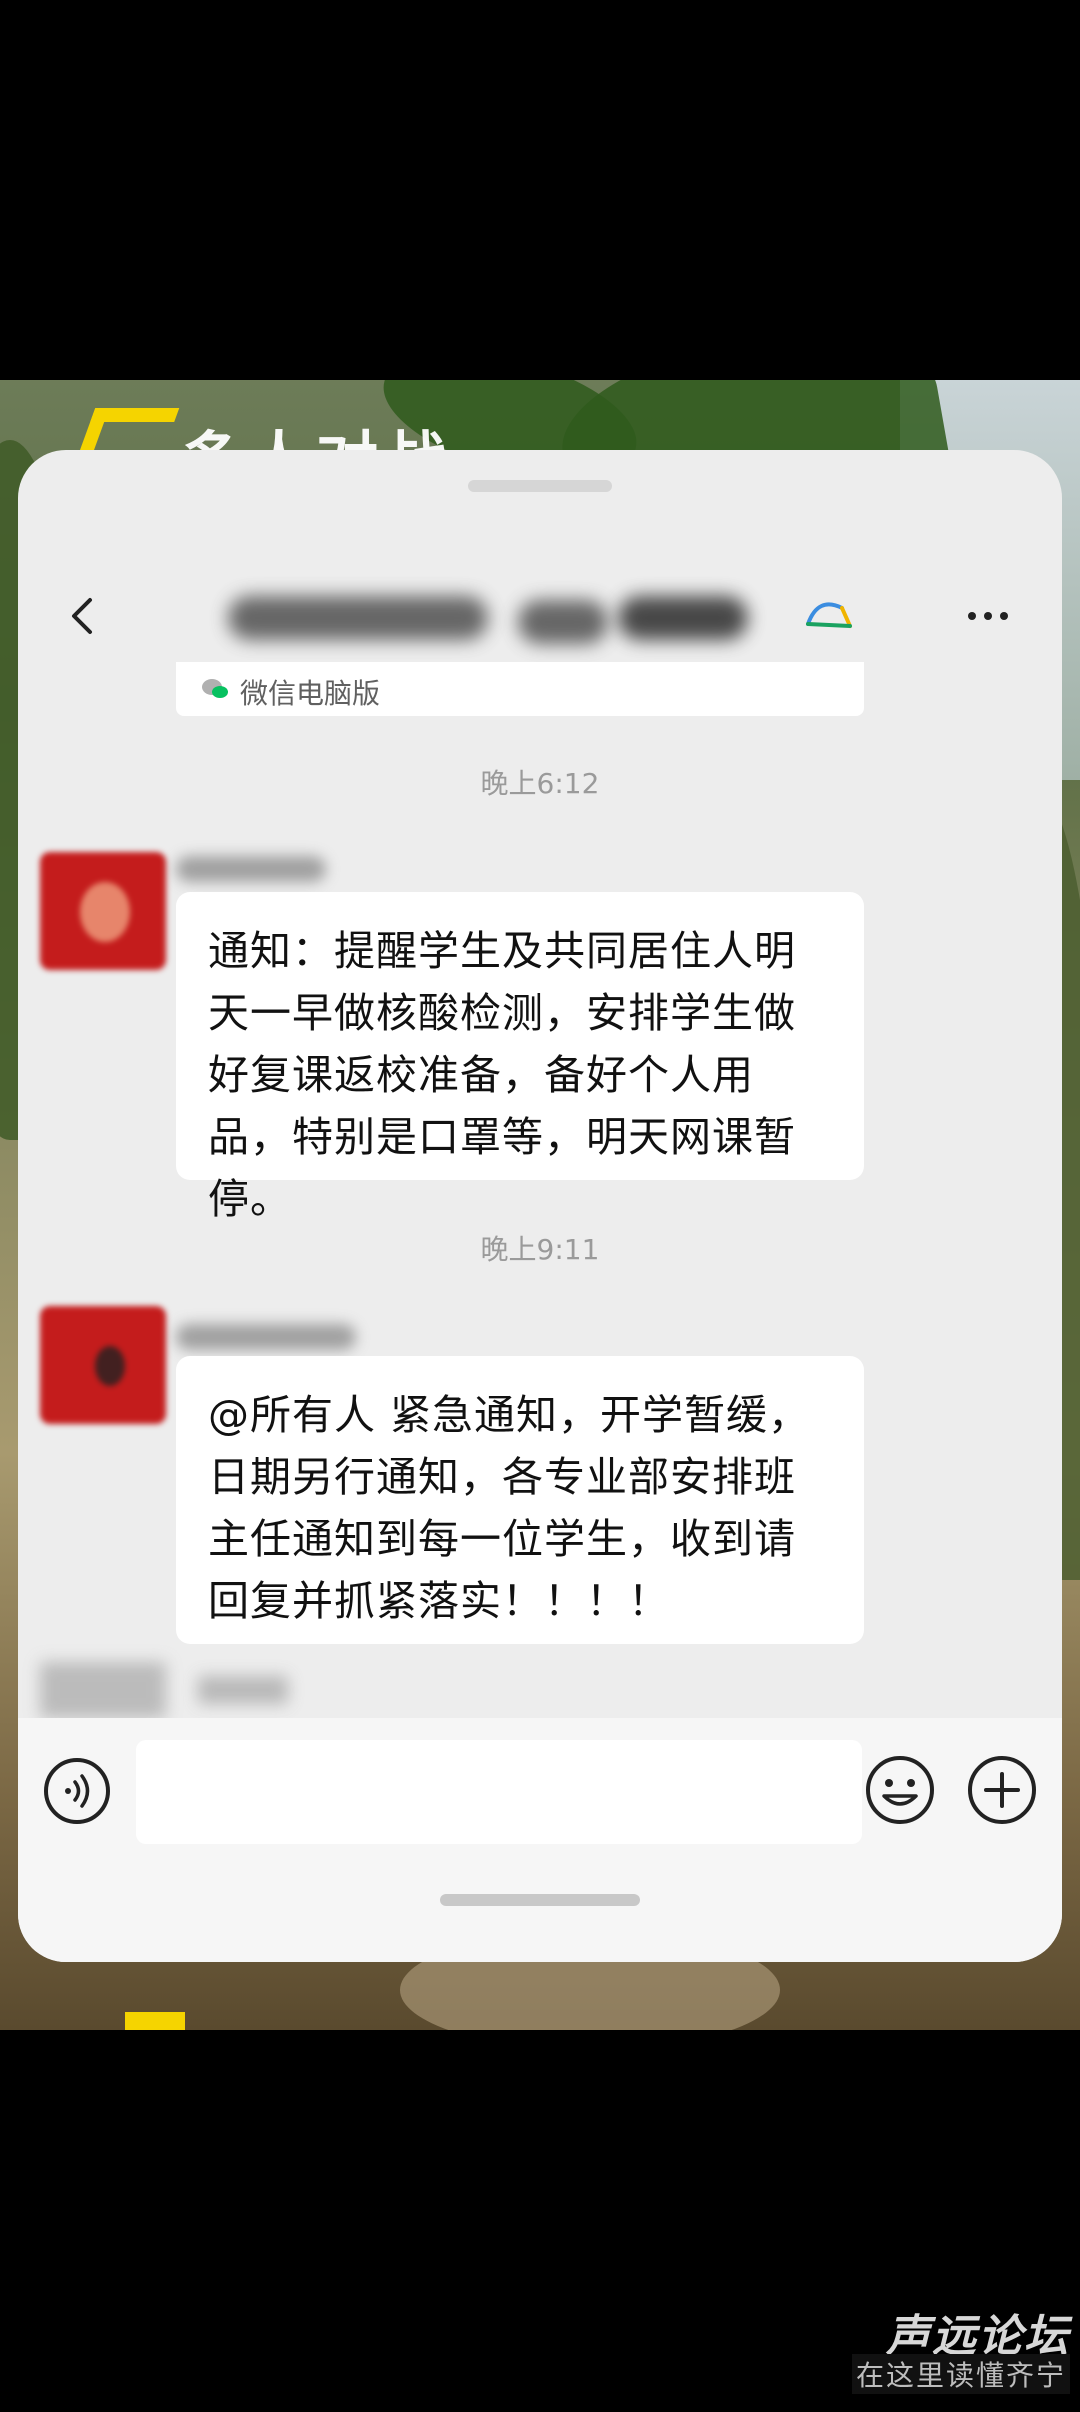 This screenshot has width=1080, height=2412. Describe the element at coordinates (488, 616) in the screenshot. I see `chat-title-redacted` at that location.